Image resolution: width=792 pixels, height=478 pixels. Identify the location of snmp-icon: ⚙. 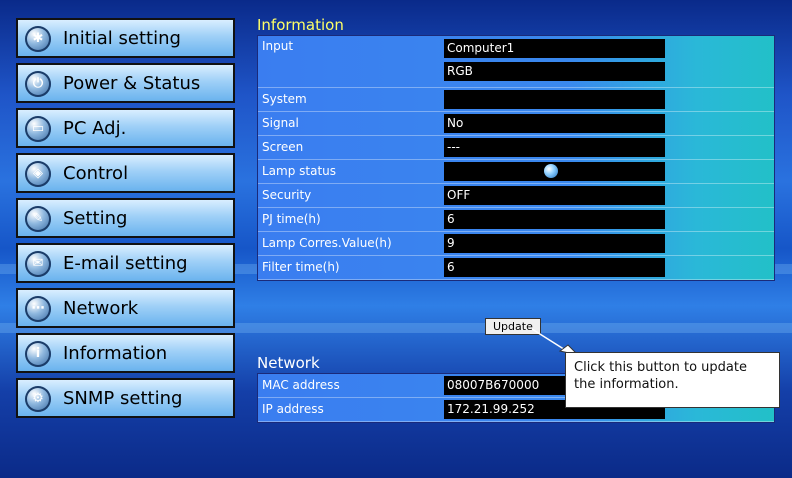
(38, 399).